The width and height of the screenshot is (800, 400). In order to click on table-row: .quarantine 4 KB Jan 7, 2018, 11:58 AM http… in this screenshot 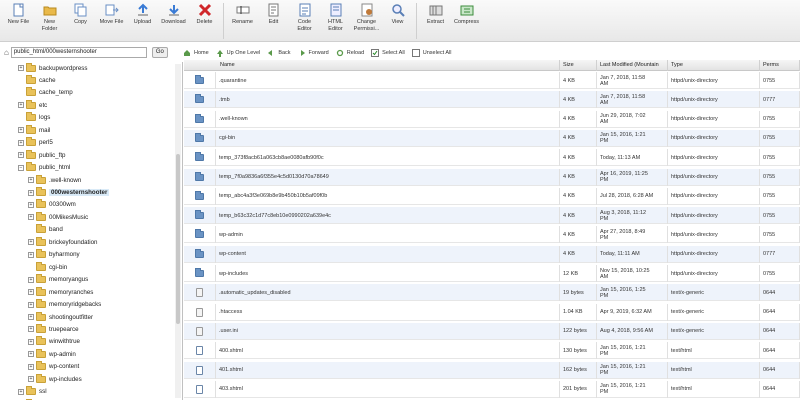, I will do `click(492, 80)`.